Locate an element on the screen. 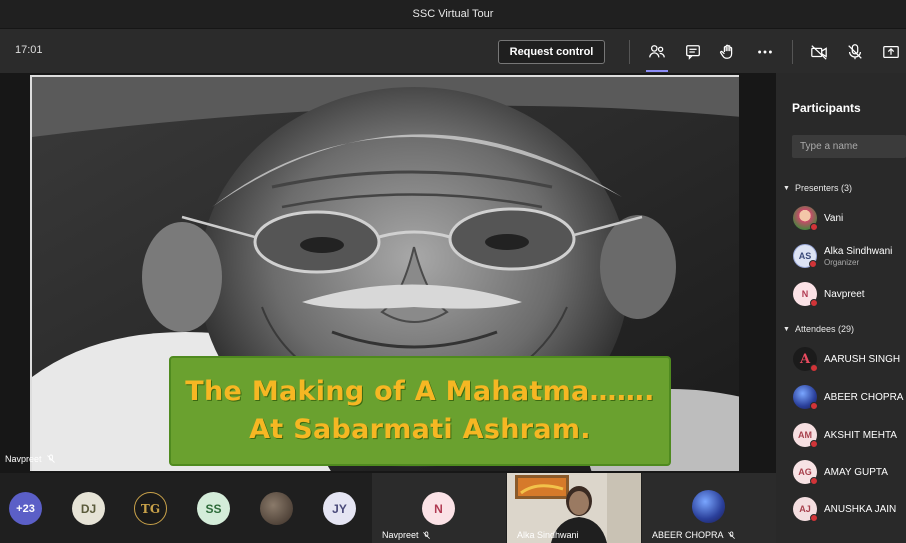 Image resolution: width=906 pixels, height=543 pixels. tile-name-label: Navpreet is located at coordinates (406, 535).